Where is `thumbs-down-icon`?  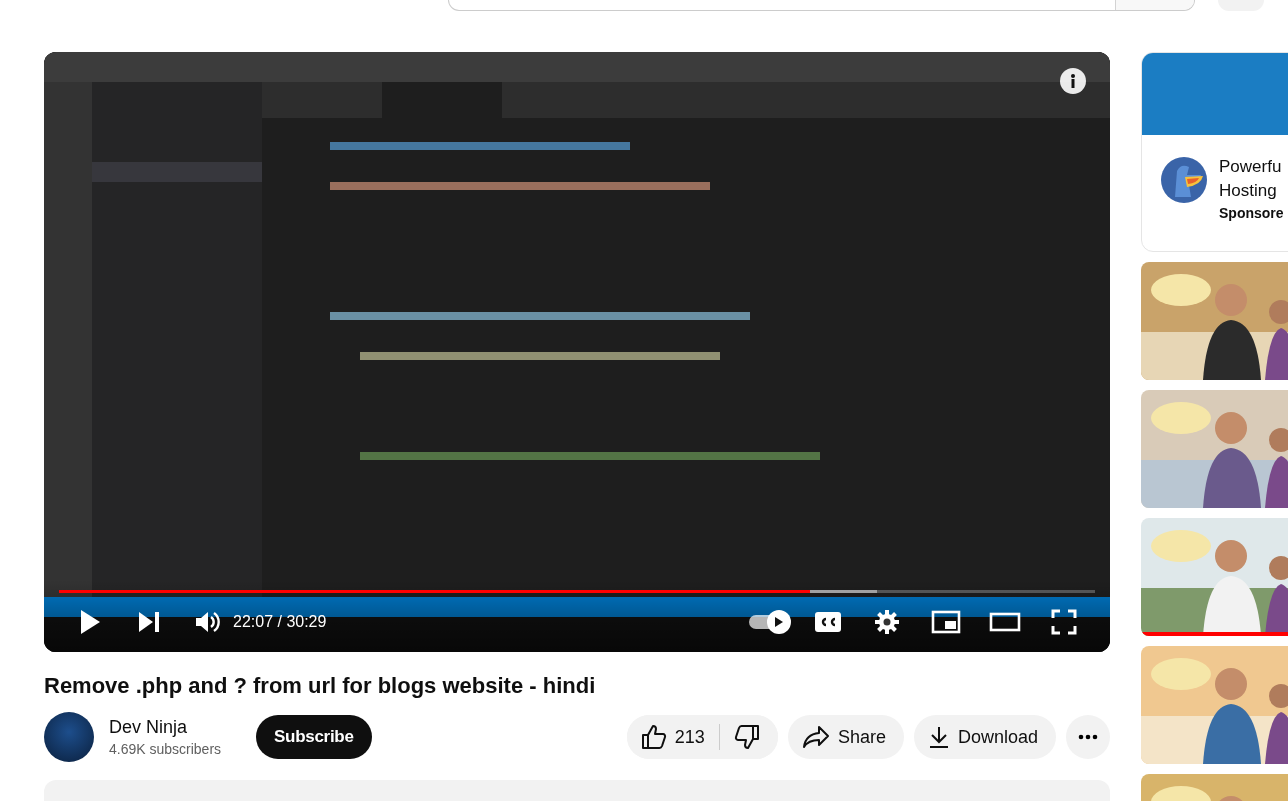 thumbs-down-icon is located at coordinates (746, 737).